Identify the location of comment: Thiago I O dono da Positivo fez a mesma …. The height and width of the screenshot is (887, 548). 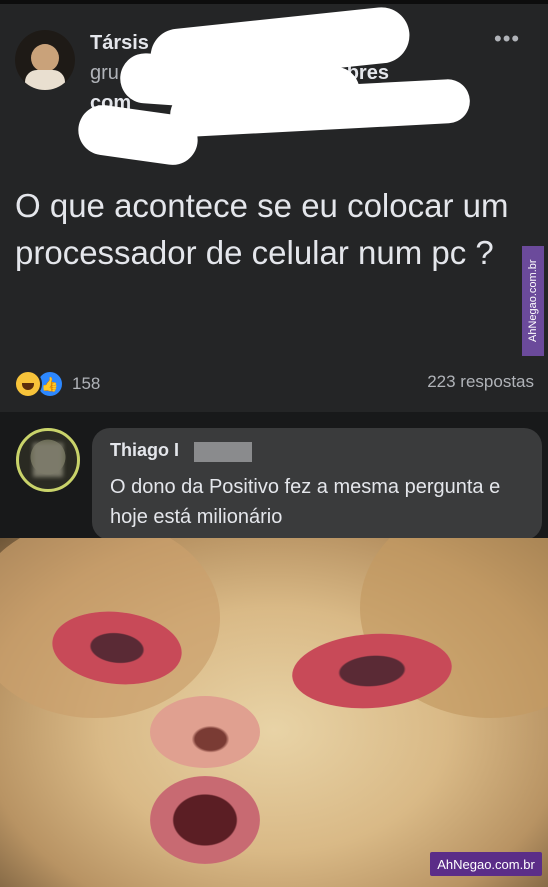
(274, 476).